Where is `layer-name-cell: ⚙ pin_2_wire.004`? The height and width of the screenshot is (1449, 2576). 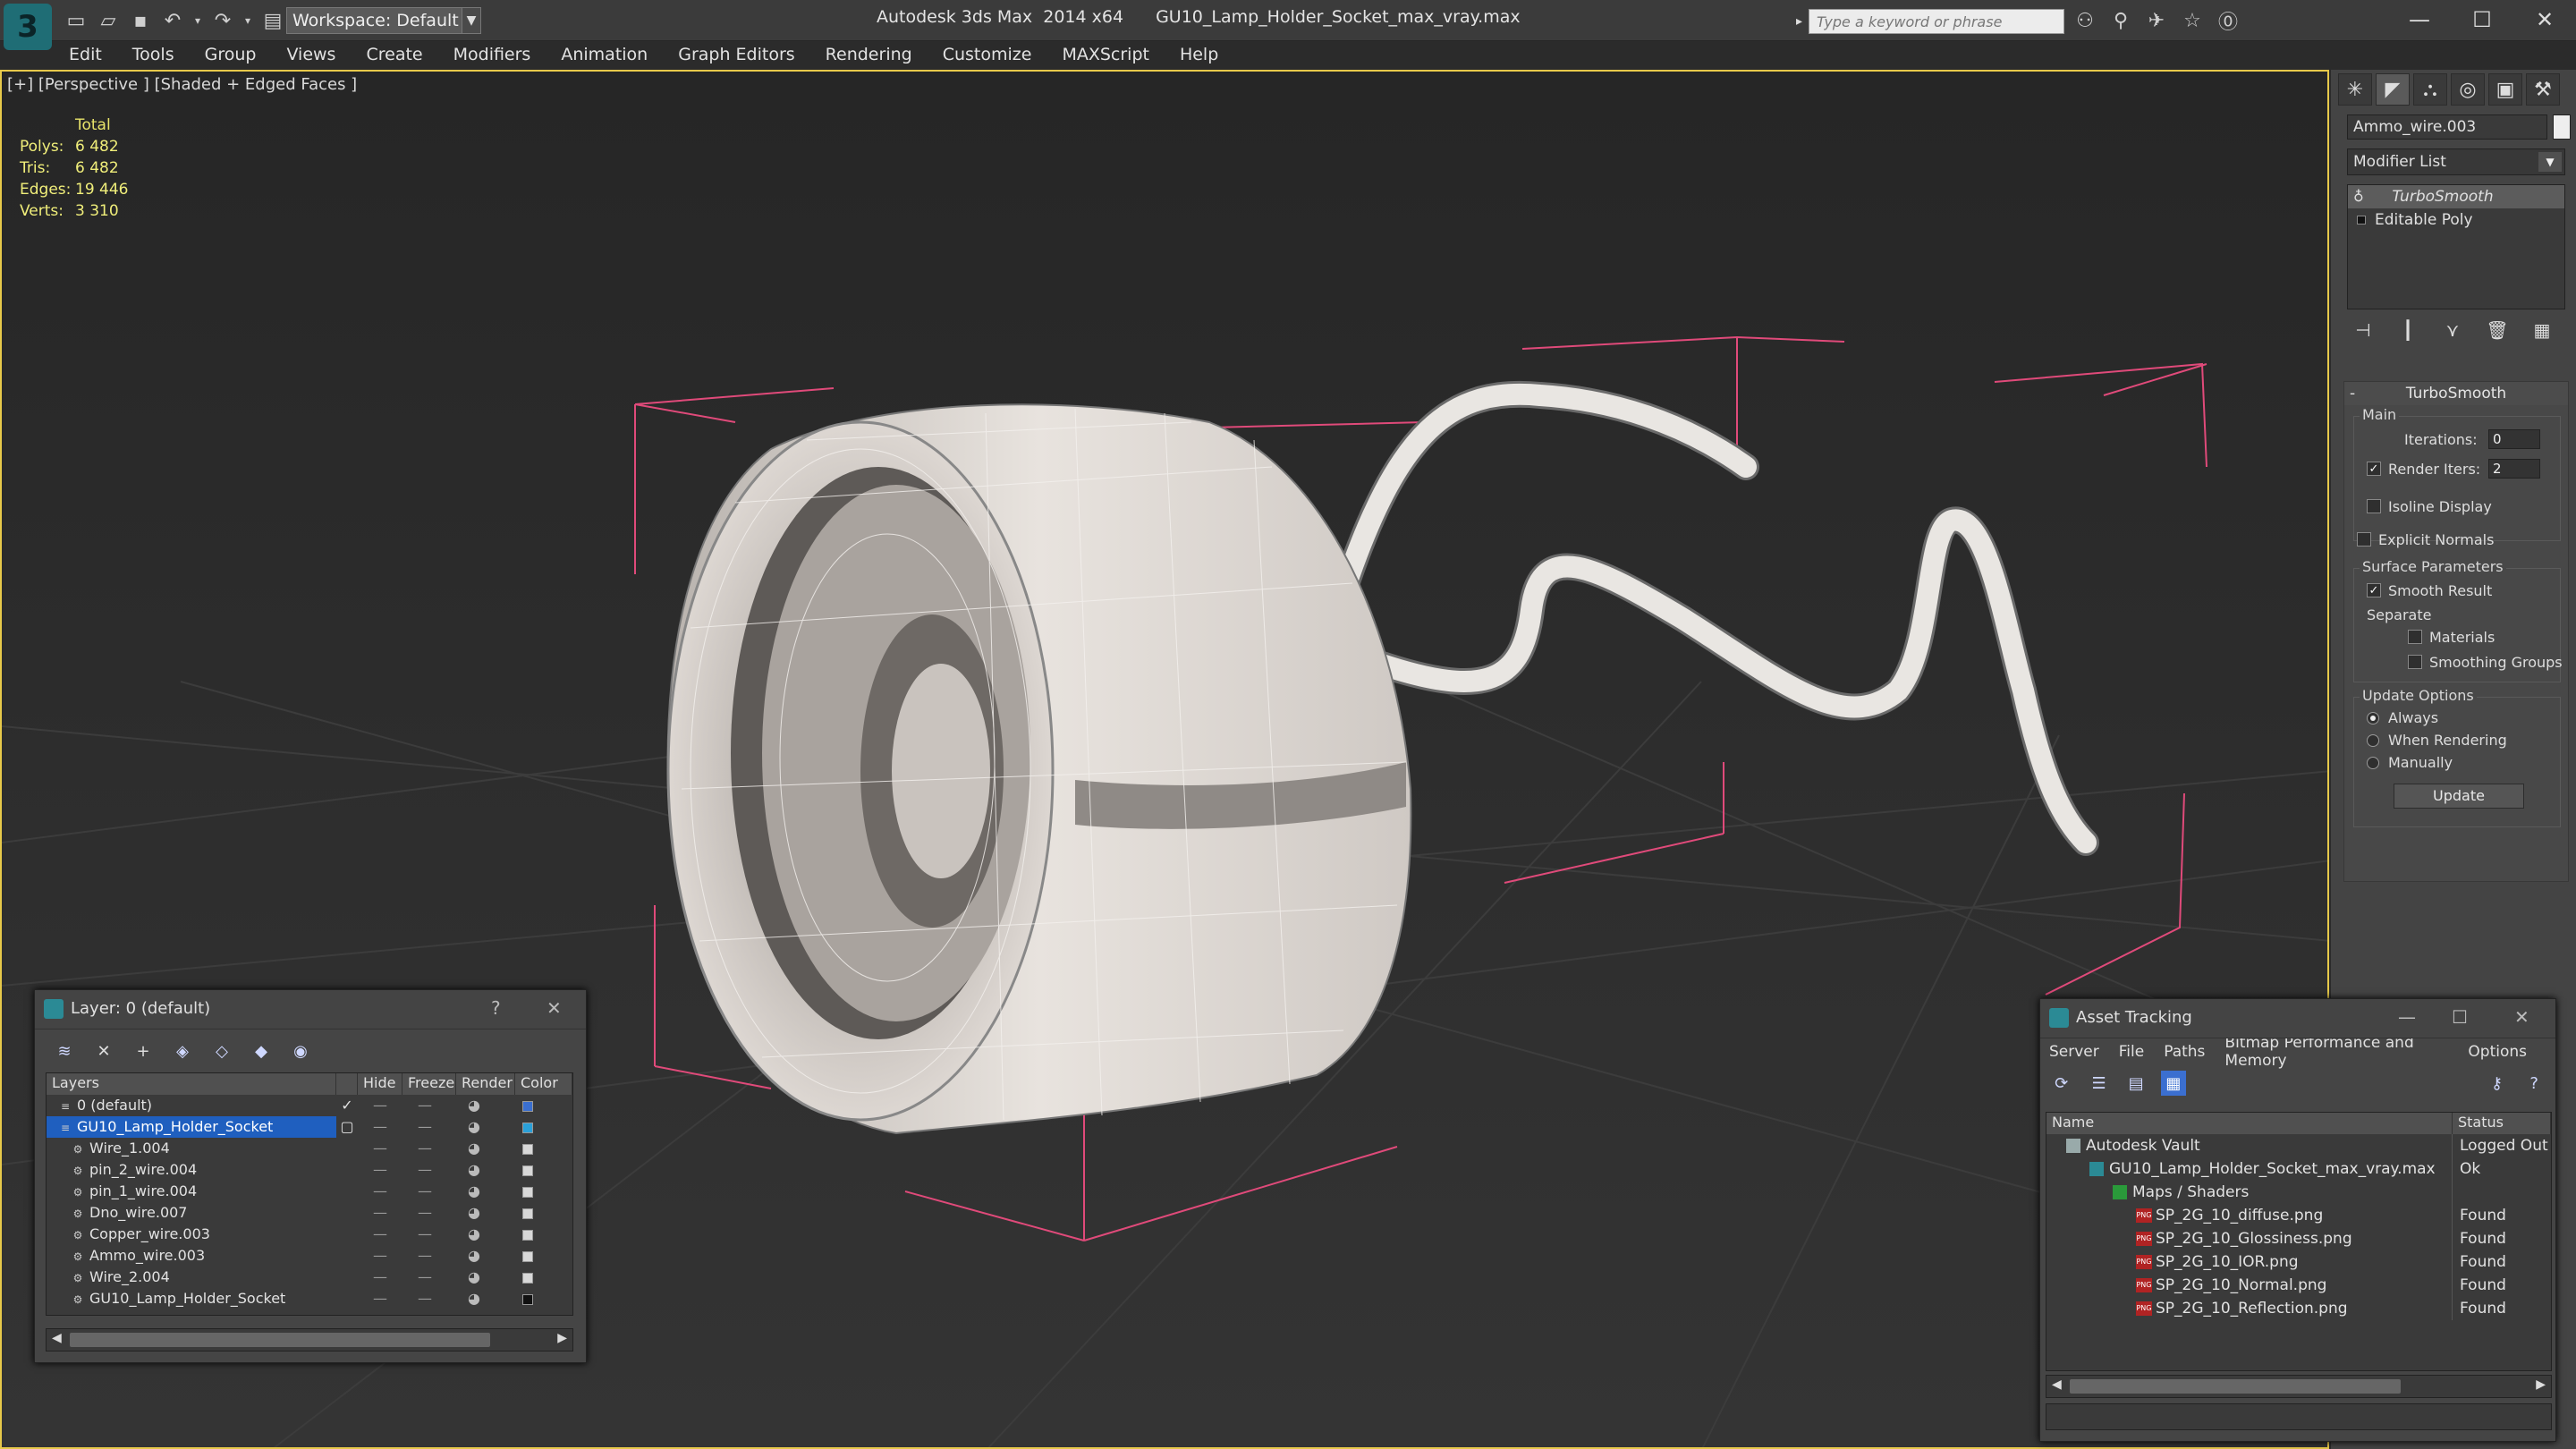
layer-name-cell: ⚙ pin_2_wire.004 is located at coordinates (191, 1170).